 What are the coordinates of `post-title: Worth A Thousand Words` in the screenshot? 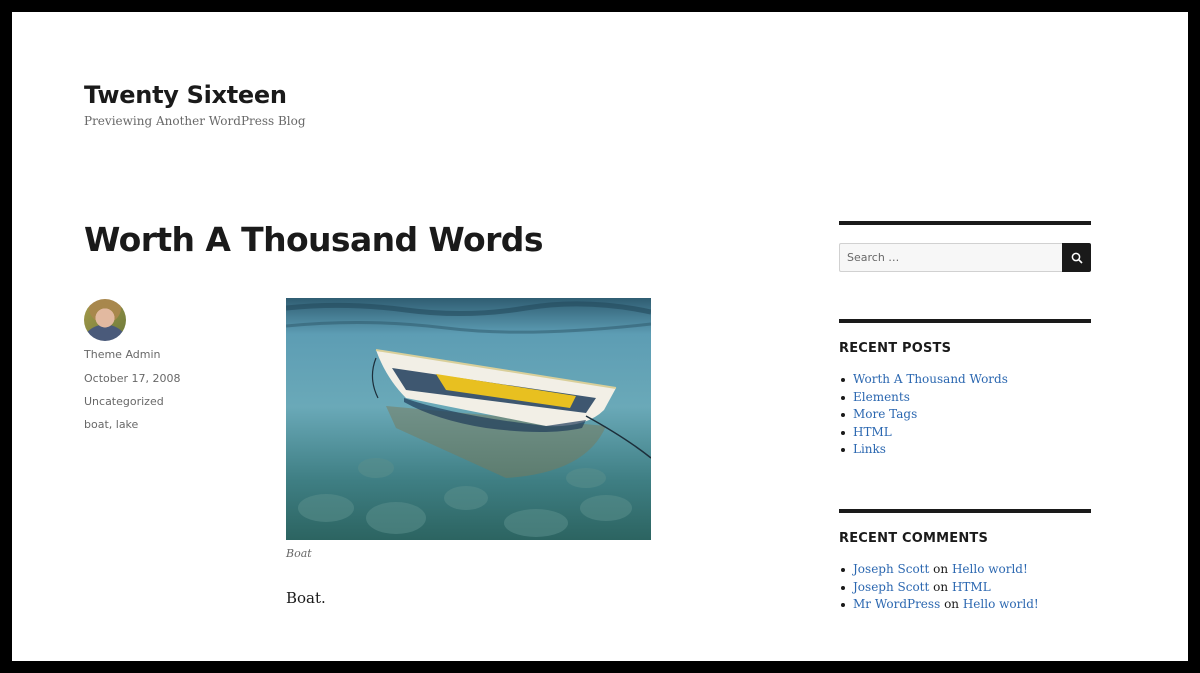 It's located at (313, 239).